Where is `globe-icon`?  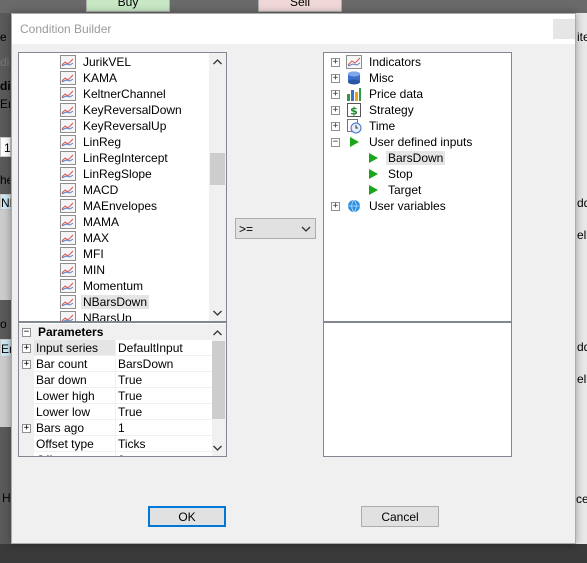 globe-icon is located at coordinates (354, 206).